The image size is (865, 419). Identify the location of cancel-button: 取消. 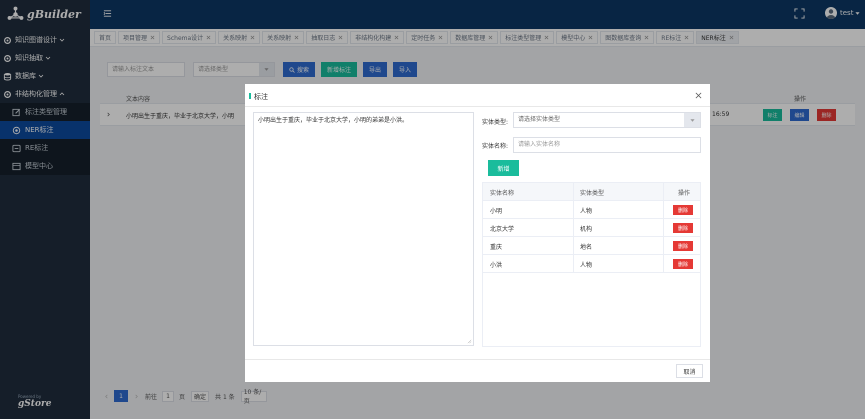
(689, 371).